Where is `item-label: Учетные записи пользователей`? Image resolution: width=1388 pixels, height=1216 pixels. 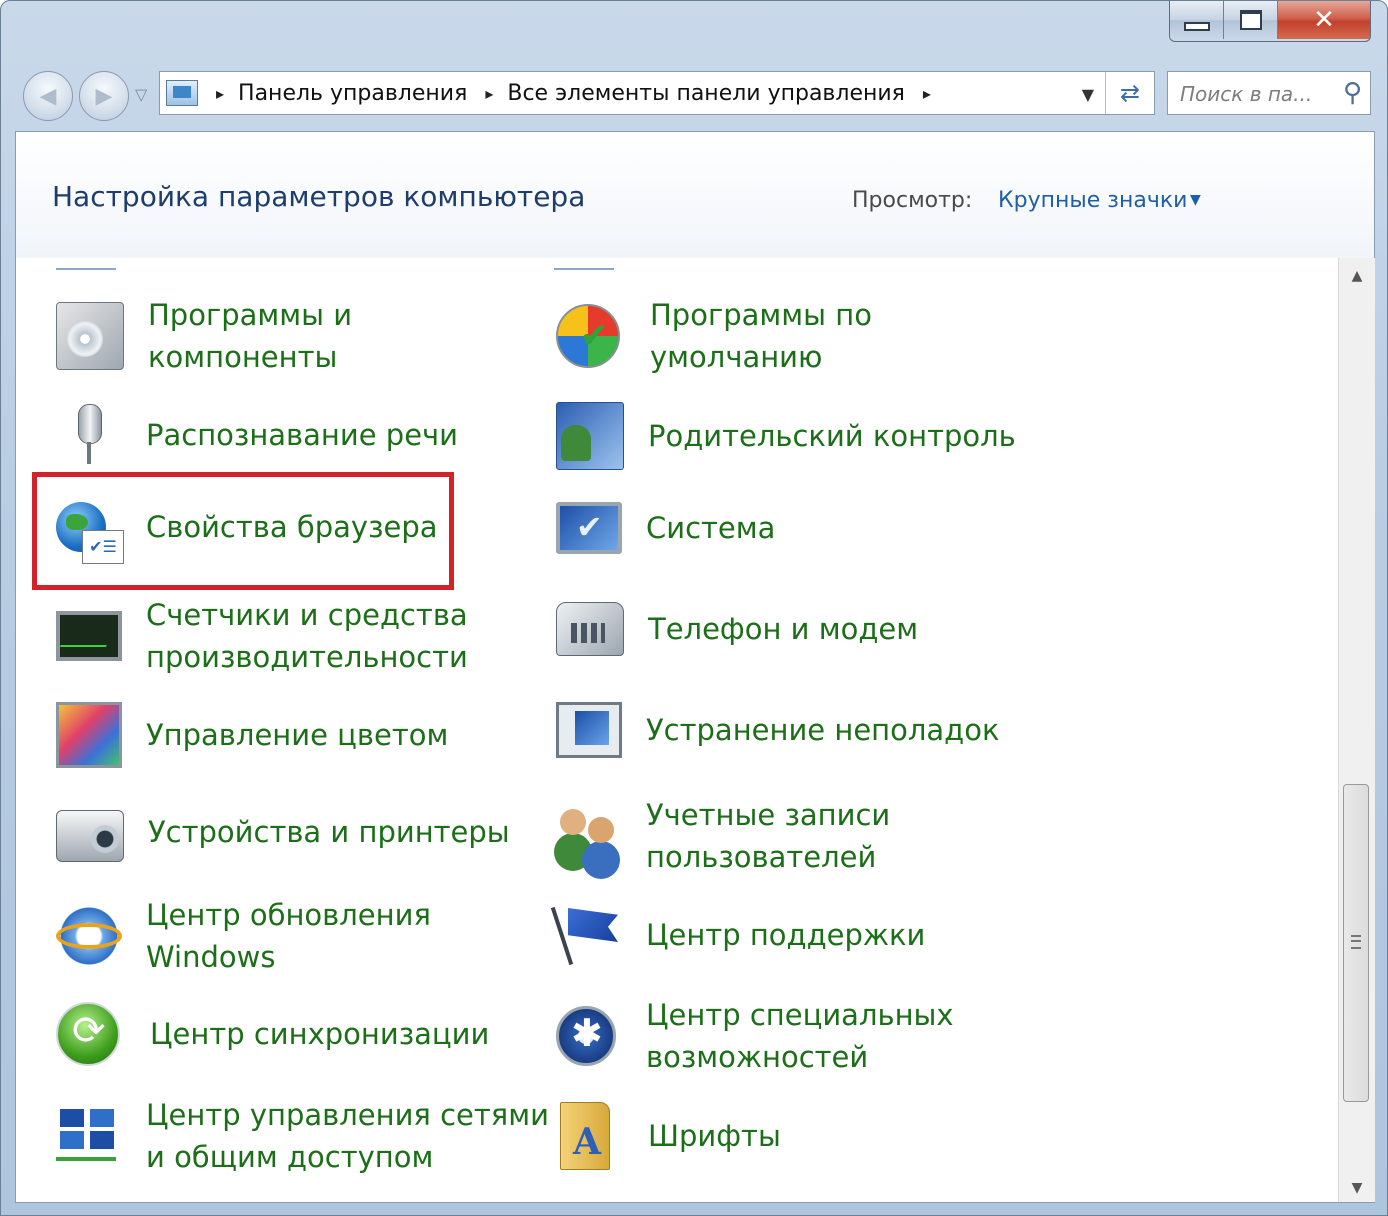 item-label: Учетные записи пользователей is located at coordinates (768, 836).